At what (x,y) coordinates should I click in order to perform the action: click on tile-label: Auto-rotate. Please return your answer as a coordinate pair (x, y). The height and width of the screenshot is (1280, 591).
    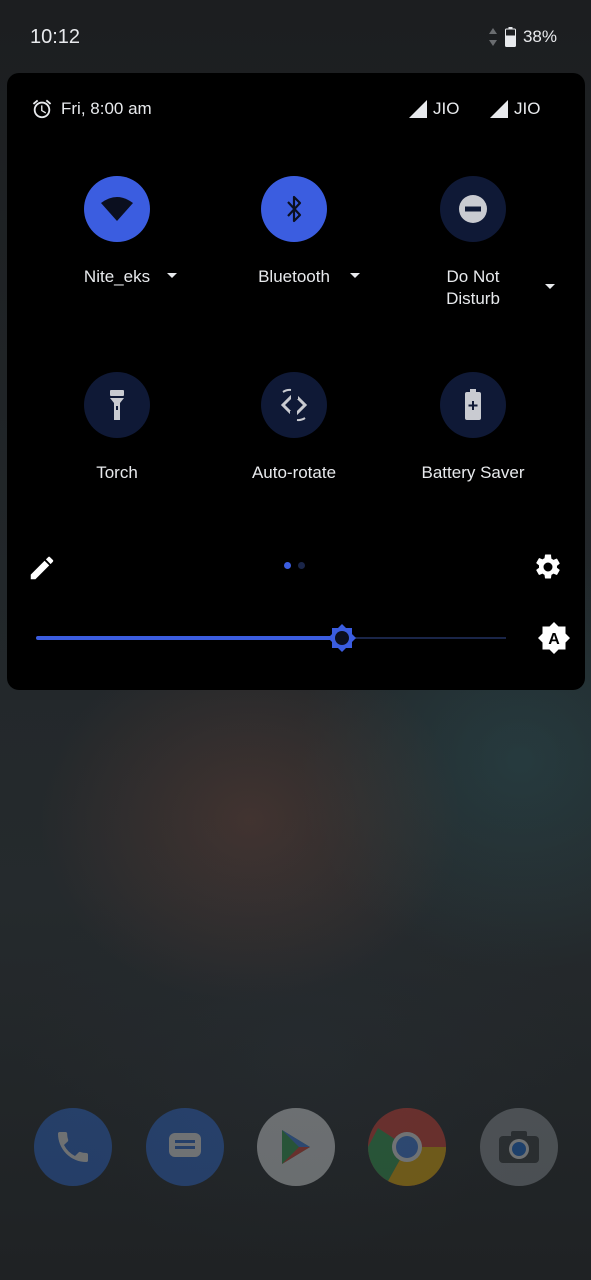
    Looking at the image, I should click on (294, 472).